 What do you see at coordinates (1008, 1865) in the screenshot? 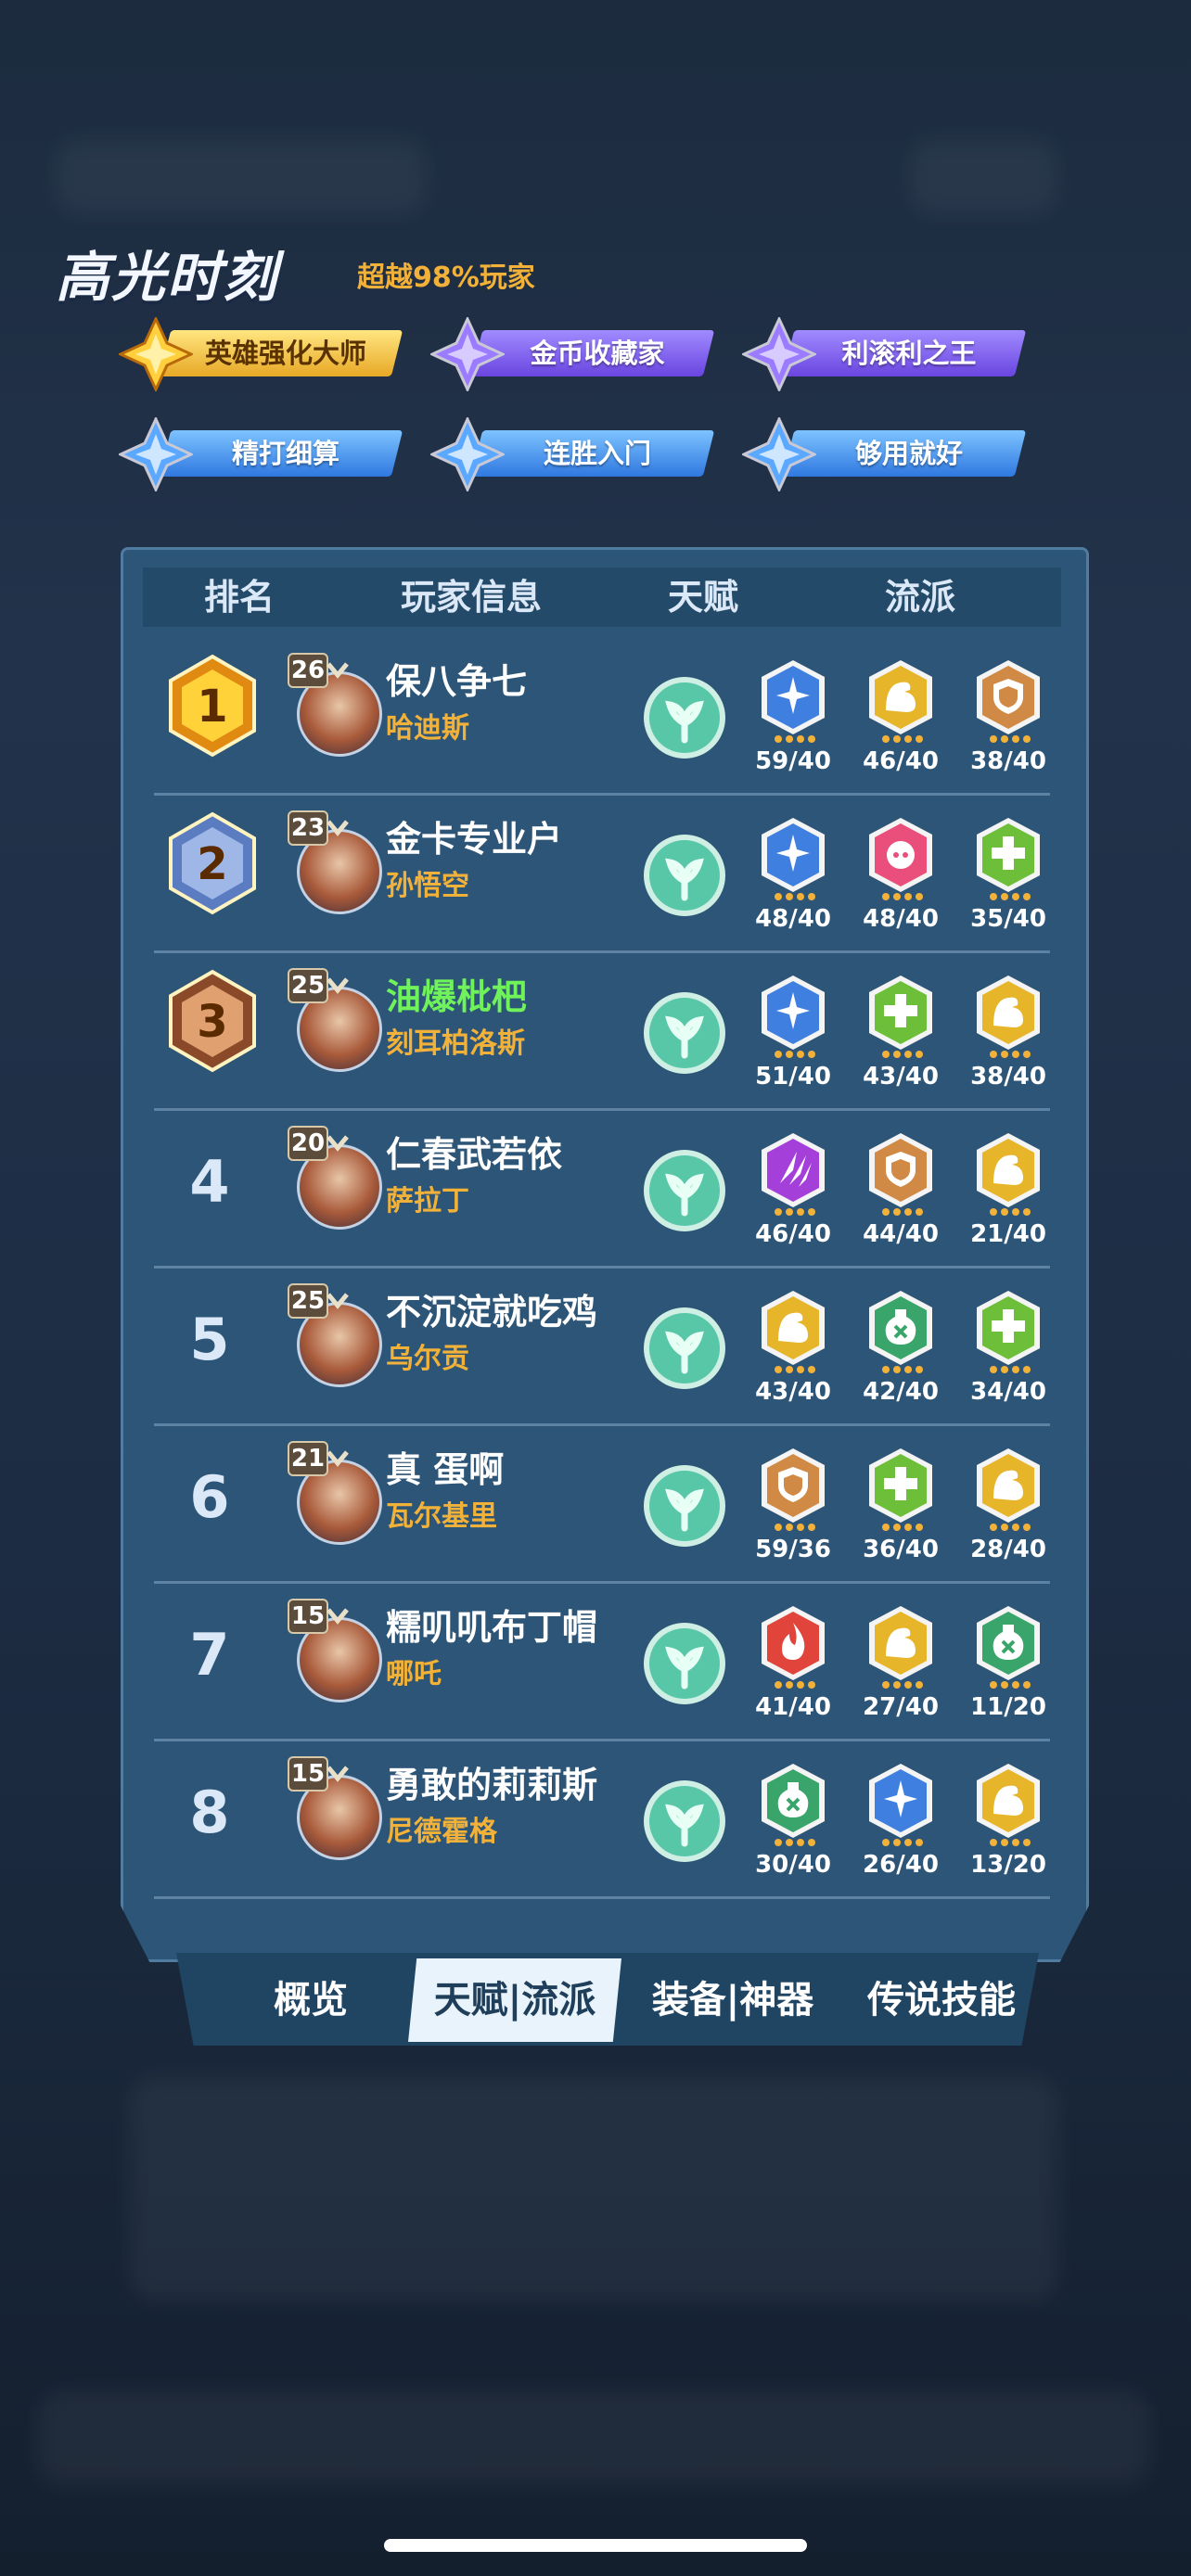
I see `build-progress: 13/20` at bounding box center [1008, 1865].